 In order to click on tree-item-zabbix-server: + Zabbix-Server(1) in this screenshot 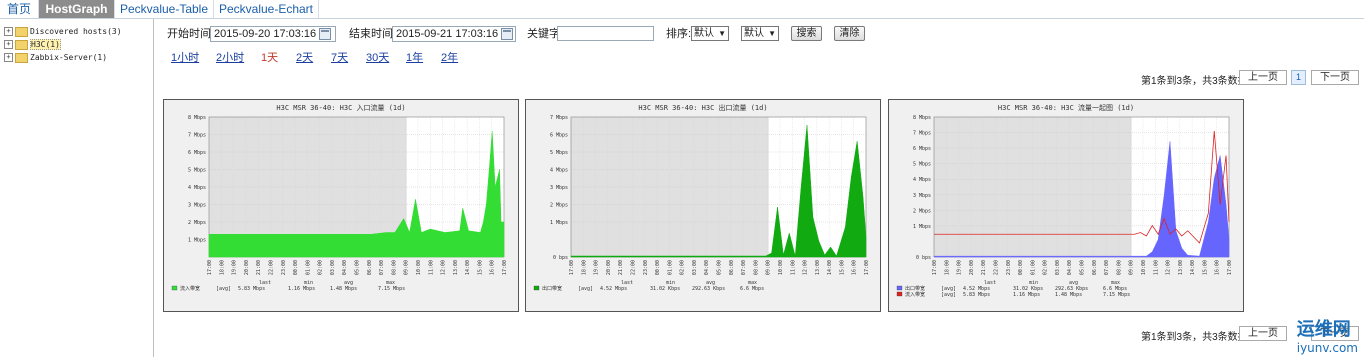, I will do `click(55, 58)`.